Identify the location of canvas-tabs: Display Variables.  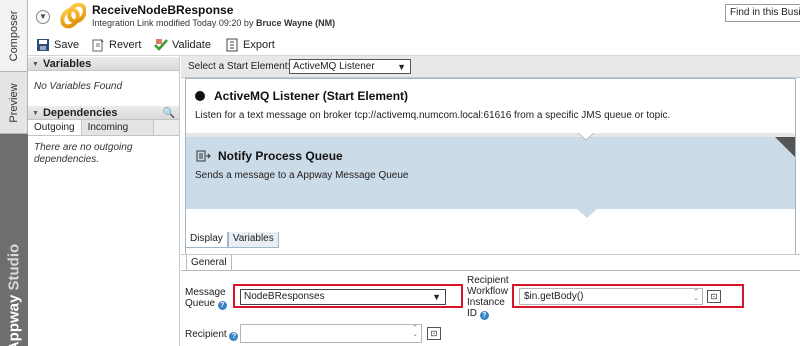
(232, 240).